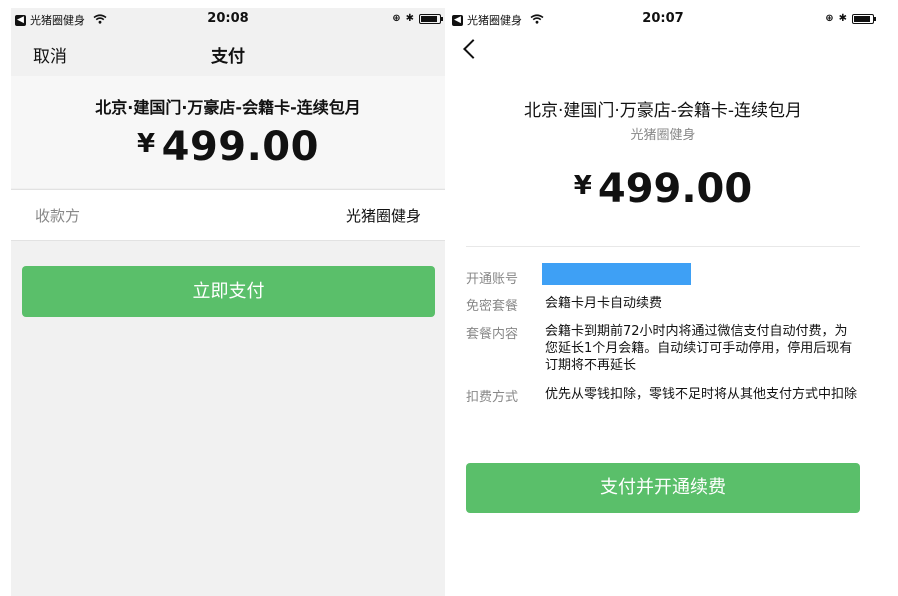 This screenshot has height=596, width=898. I want to click on nav-bar: 取消 支付, so click(228, 53).